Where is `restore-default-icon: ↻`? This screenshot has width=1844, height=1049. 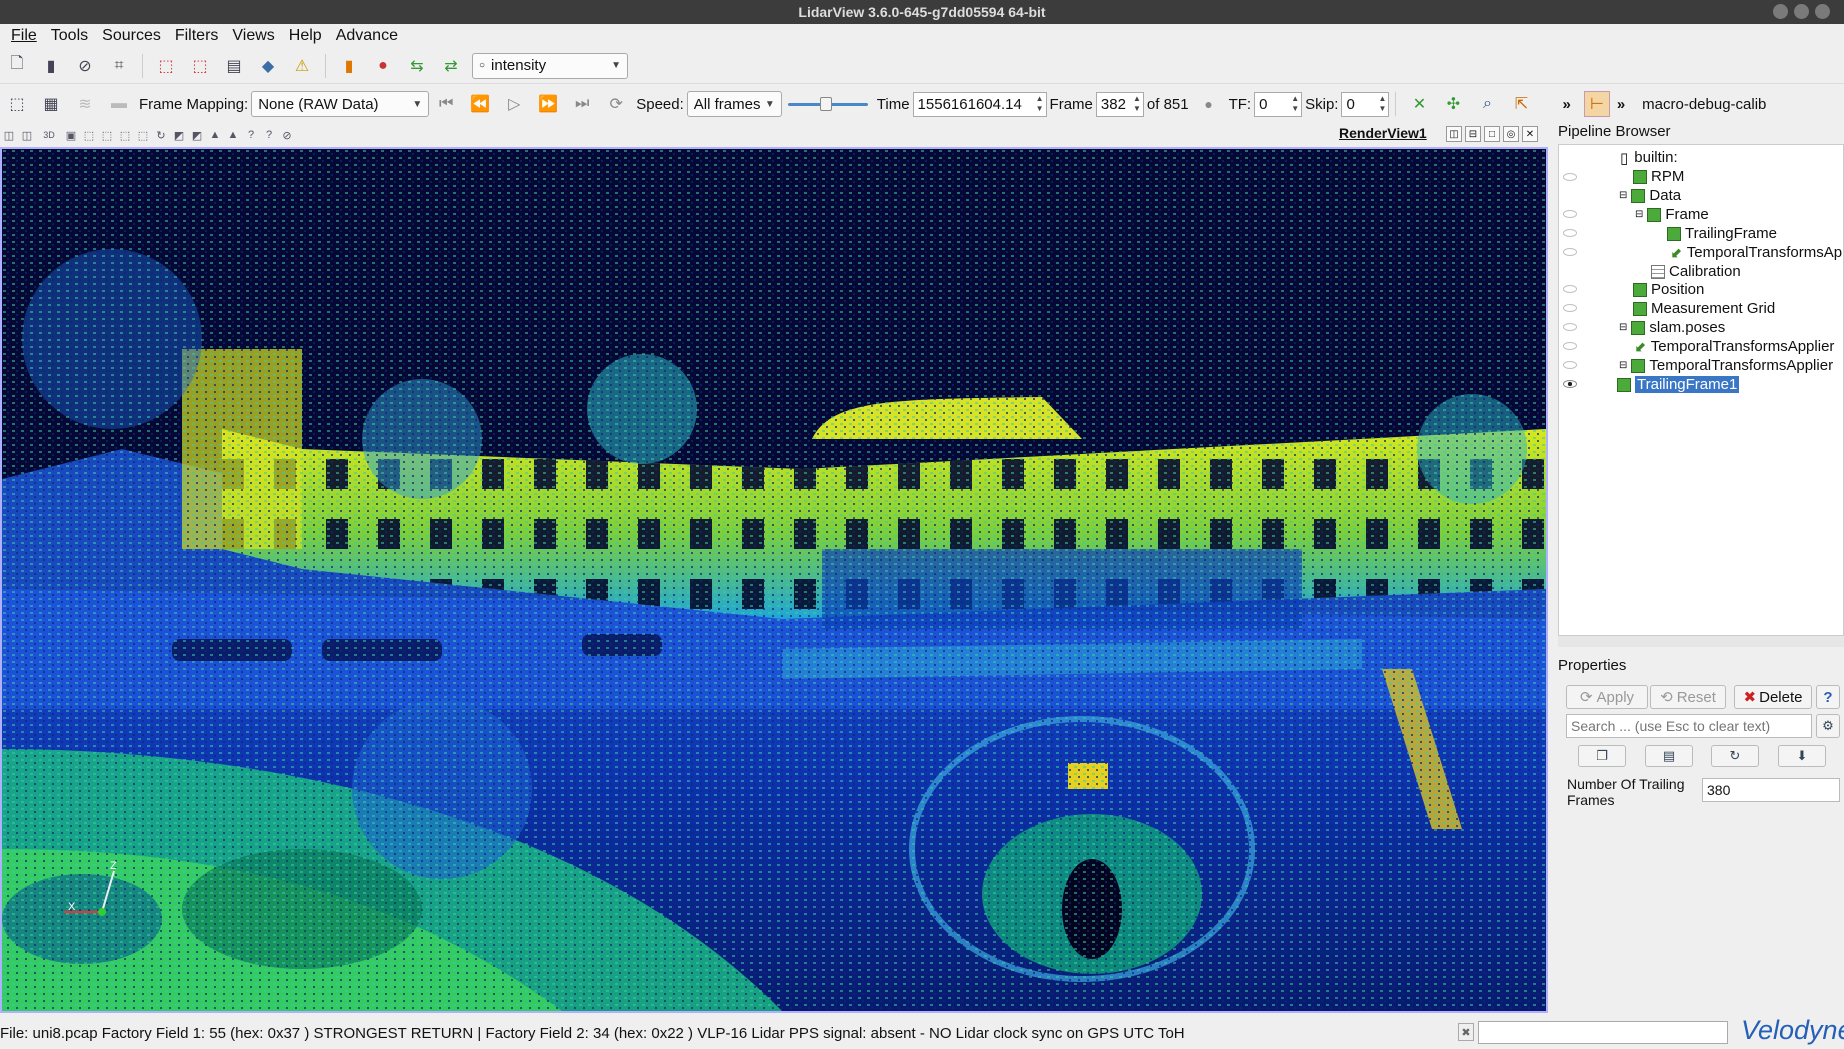
restore-default-icon: ↻ is located at coordinates (1735, 756).